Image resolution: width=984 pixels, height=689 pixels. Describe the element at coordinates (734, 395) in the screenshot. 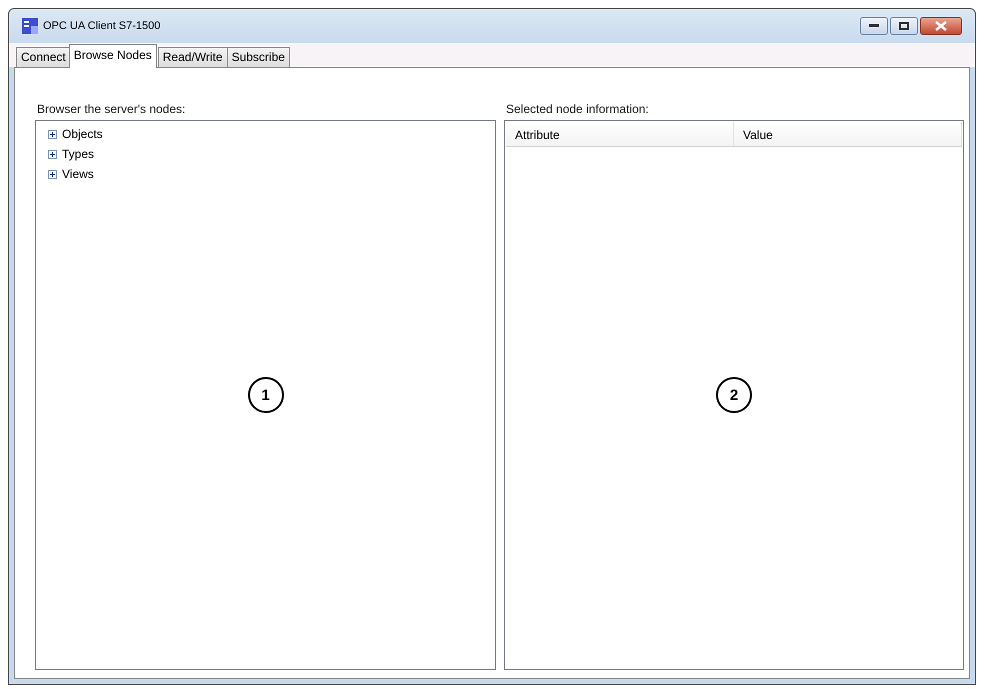

I see `callout-number: 2` at that location.